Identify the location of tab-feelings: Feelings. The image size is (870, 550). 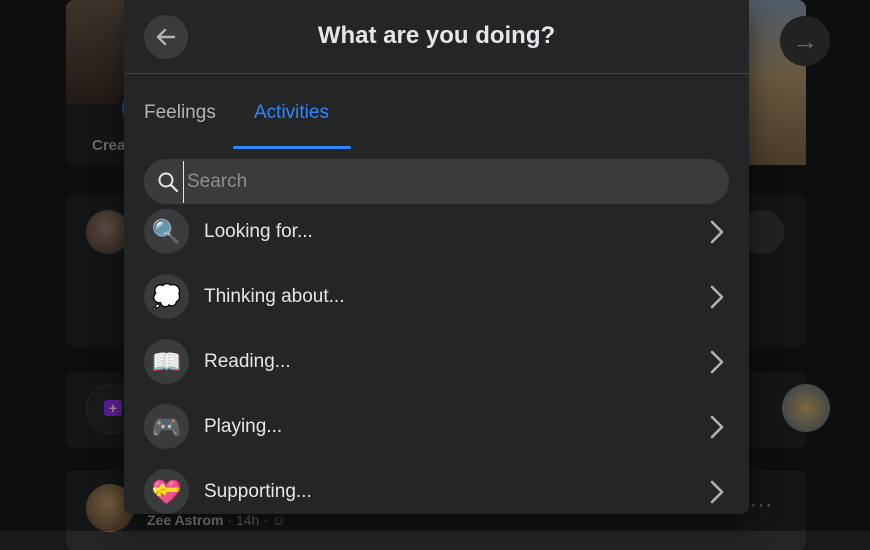
(180, 113).